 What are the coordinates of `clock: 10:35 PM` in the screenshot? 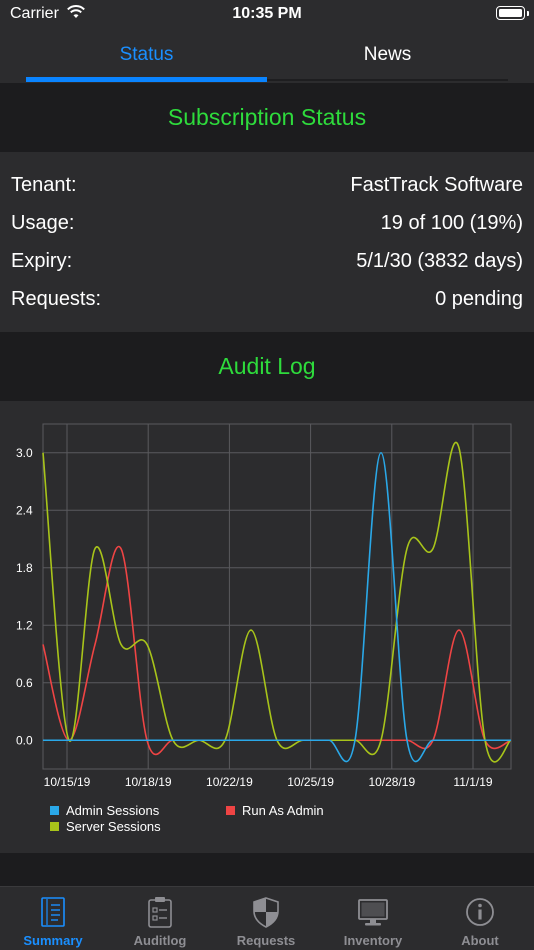 It's located at (267, 13).